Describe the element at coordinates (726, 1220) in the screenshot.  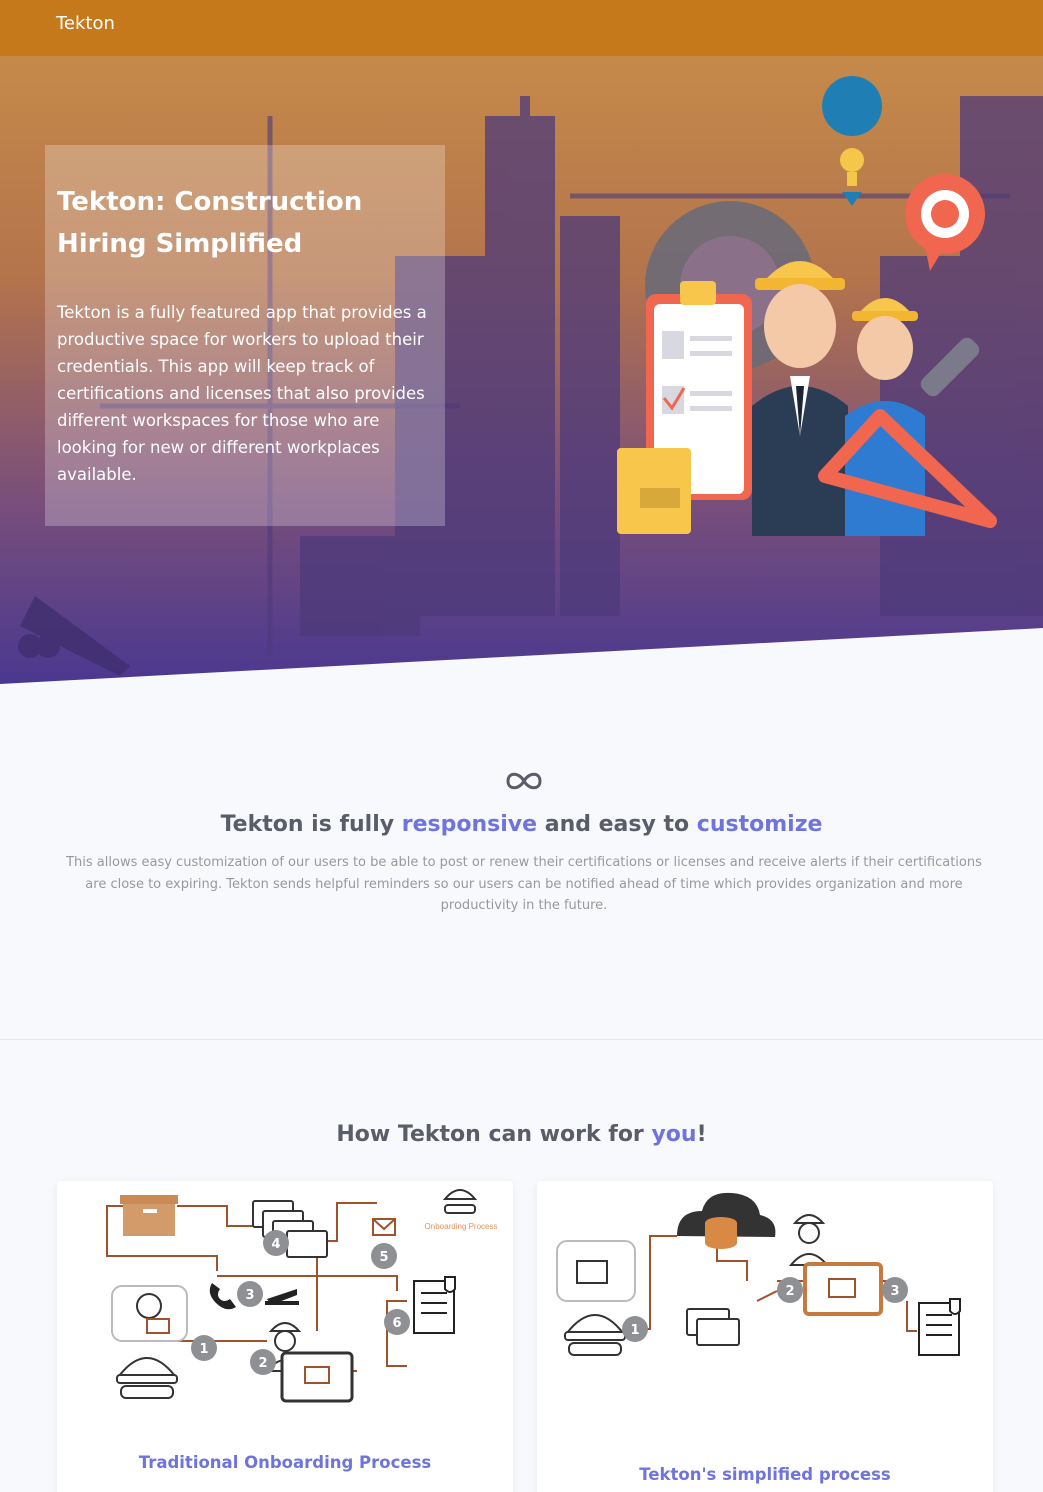
I see `cloud-database-icon` at that location.